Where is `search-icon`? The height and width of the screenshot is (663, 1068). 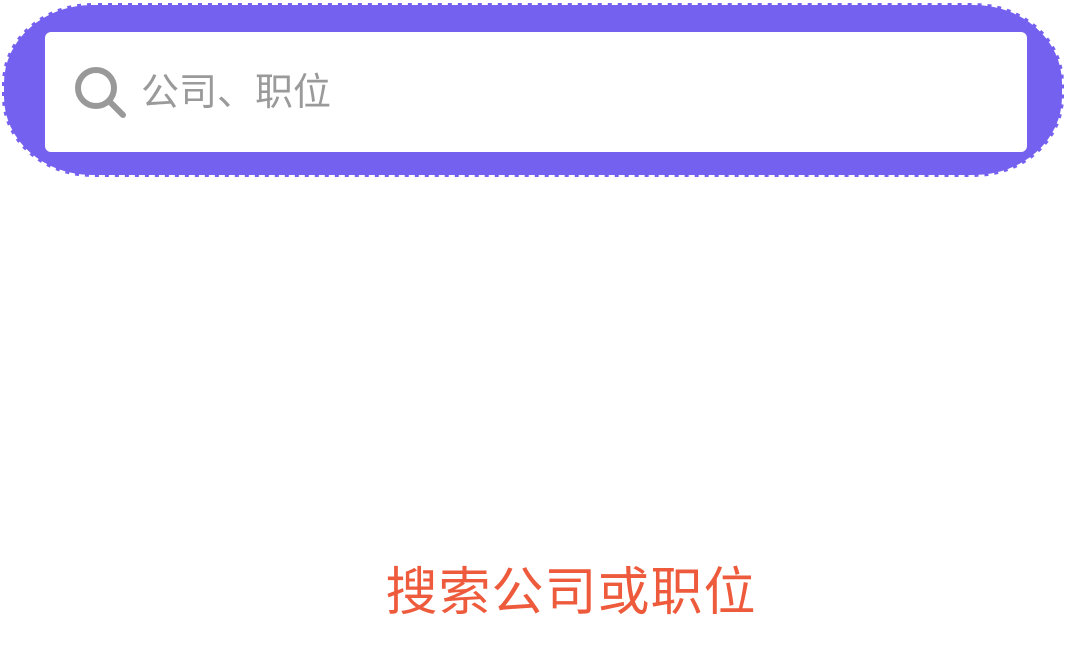
search-icon is located at coordinates (100, 92).